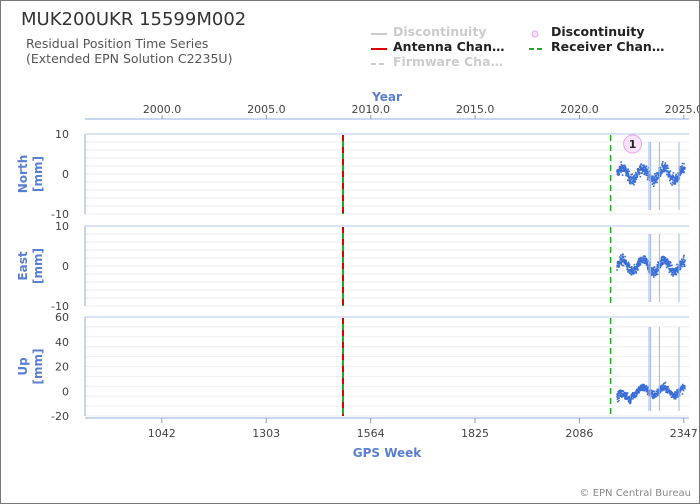 This screenshot has height=504, width=700. What do you see at coordinates (62, 367) in the screenshot?
I see `y-tick-label: 20` at bounding box center [62, 367].